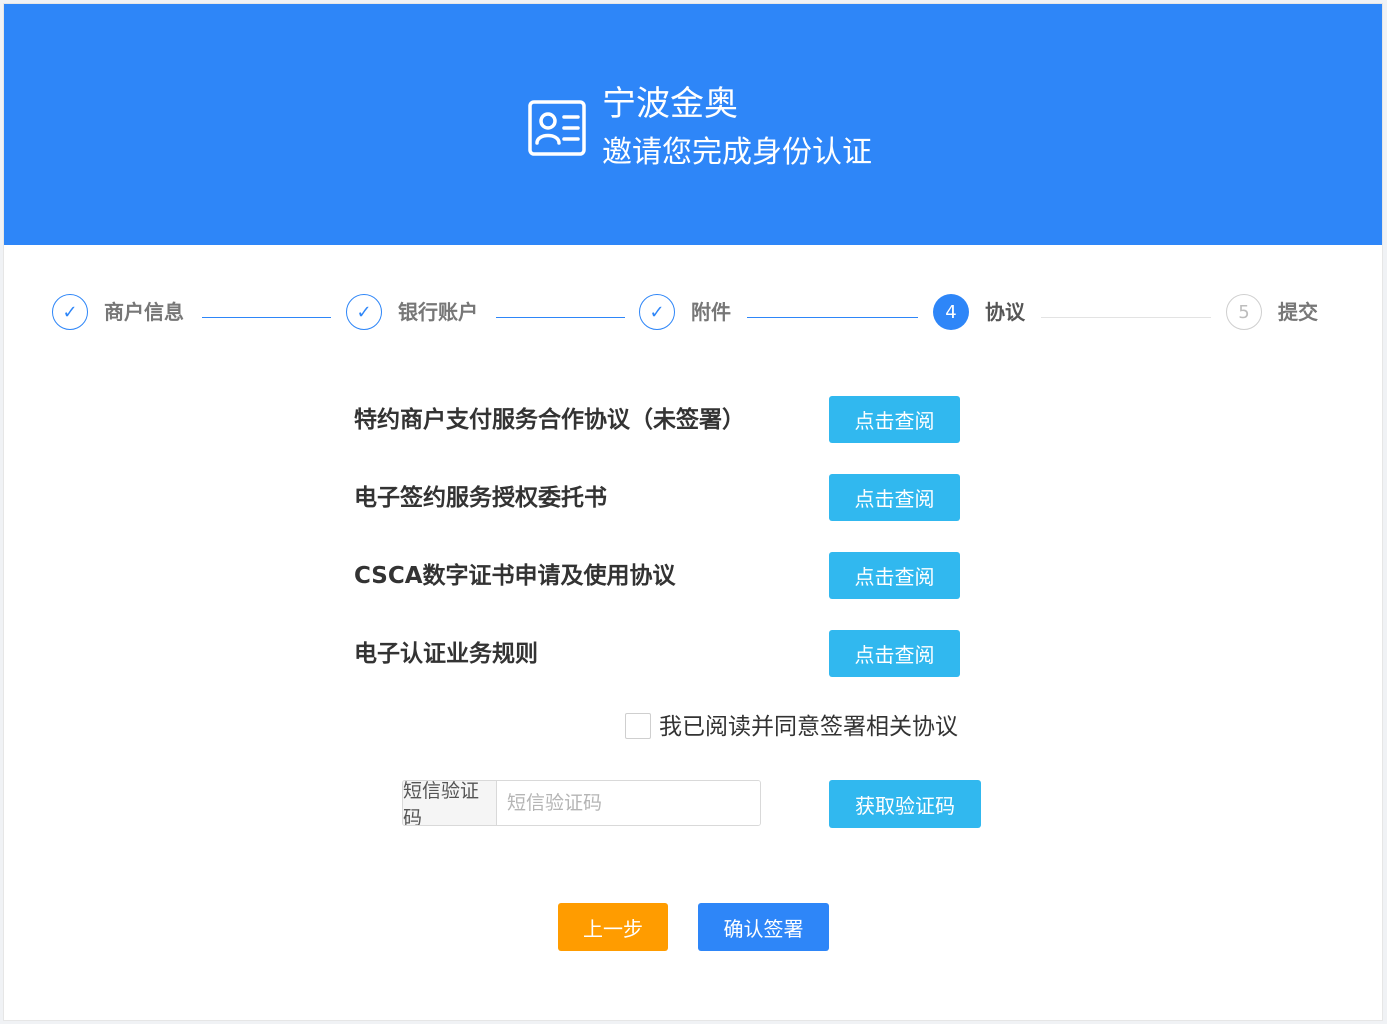  Describe the element at coordinates (549, 420) in the screenshot. I see `agreement-title: 特约商户支付服务合作协议（未签署）` at that location.